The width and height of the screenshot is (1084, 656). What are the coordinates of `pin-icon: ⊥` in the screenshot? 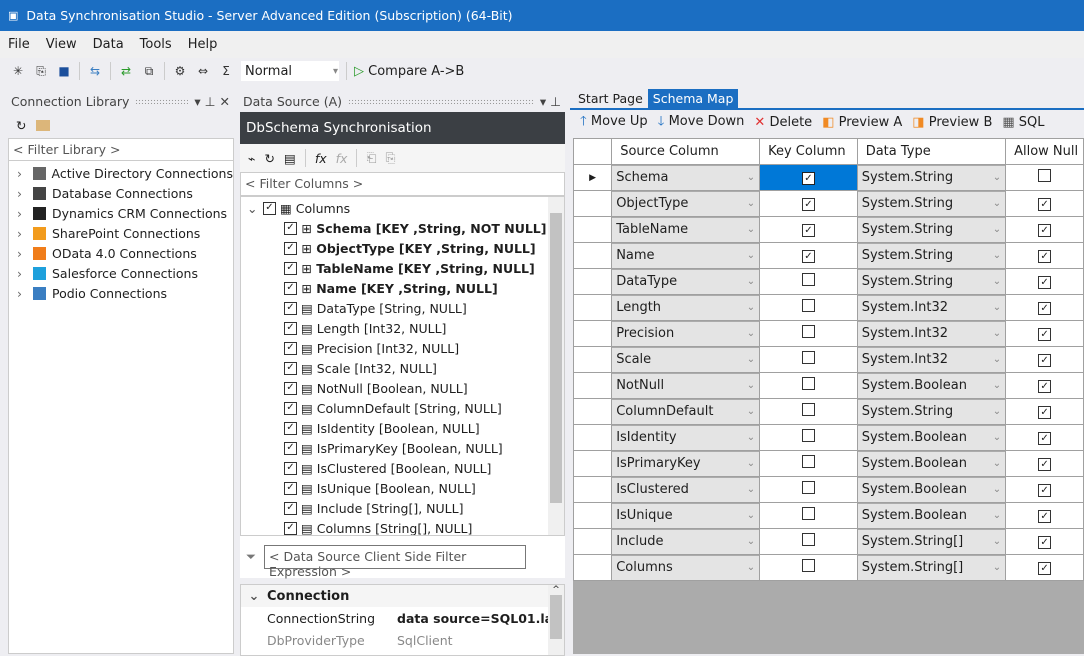 It's located at (210, 101).